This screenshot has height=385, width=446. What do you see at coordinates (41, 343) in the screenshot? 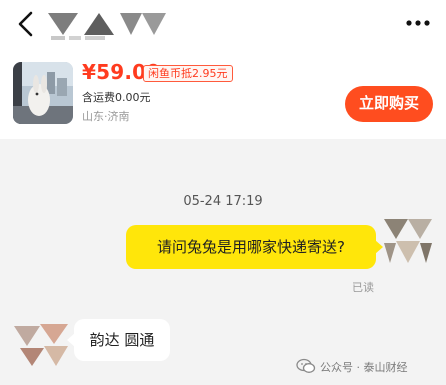
I see `peer-avatar` at bounding box center [41, 343].